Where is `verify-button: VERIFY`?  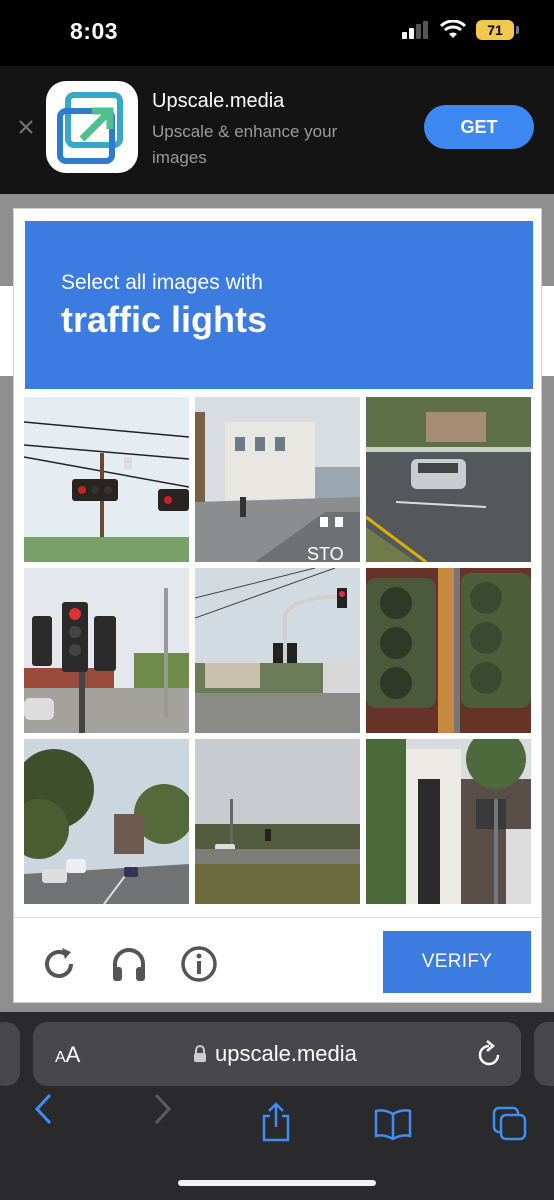
verify-button: VERIFY is located at coordinates (457, 962).